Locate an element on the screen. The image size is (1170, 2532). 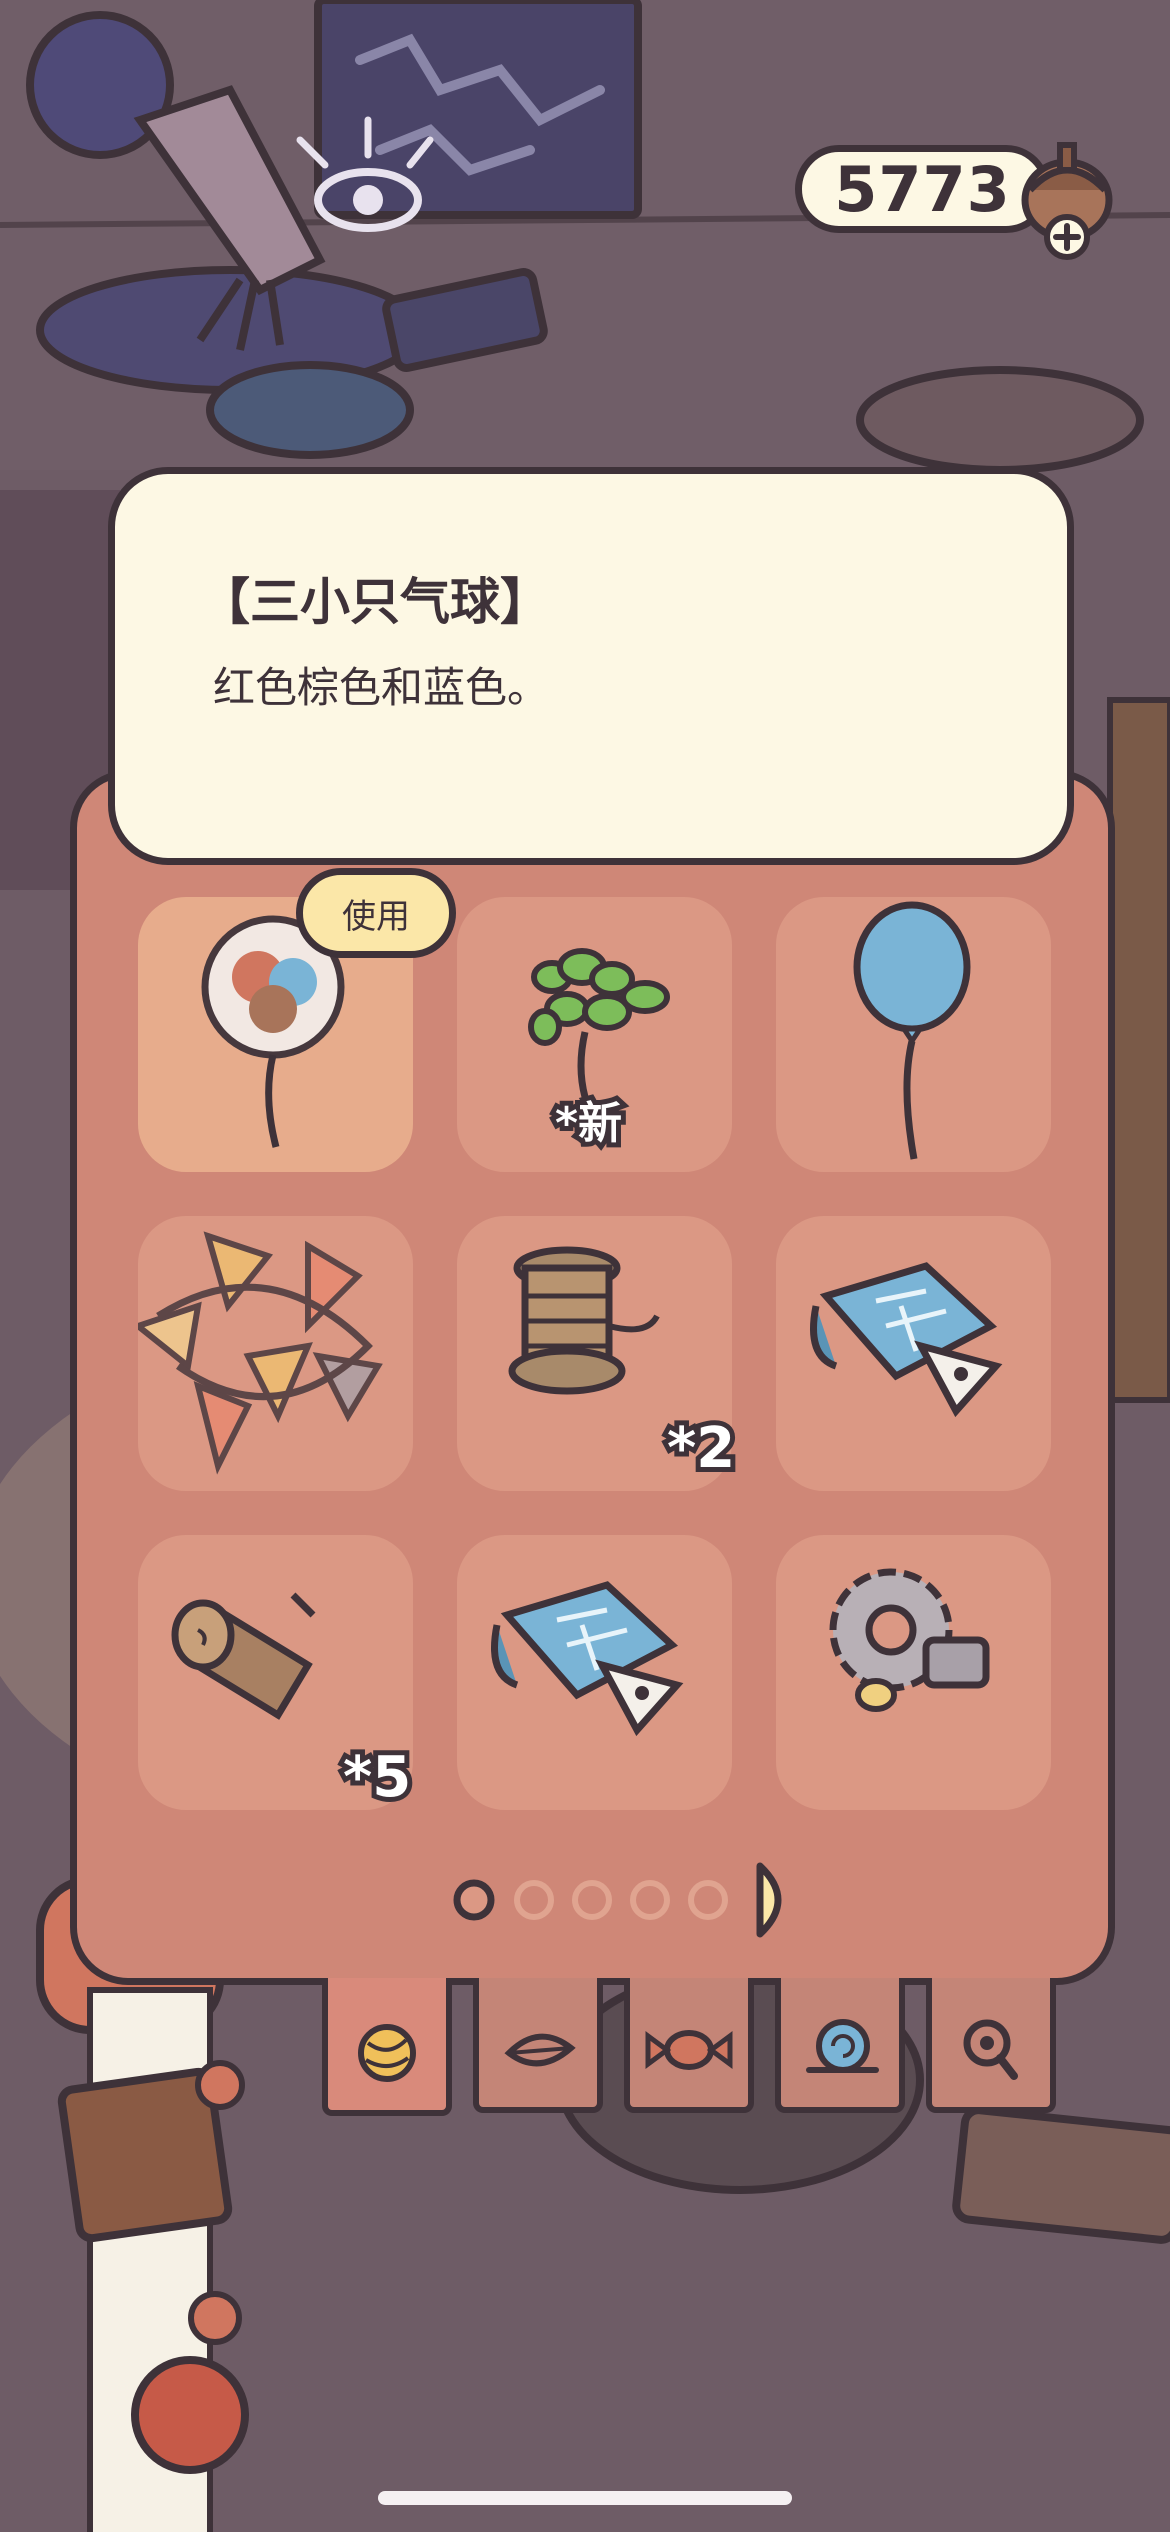
pillow-decoration is located at coordinates (310, 410).